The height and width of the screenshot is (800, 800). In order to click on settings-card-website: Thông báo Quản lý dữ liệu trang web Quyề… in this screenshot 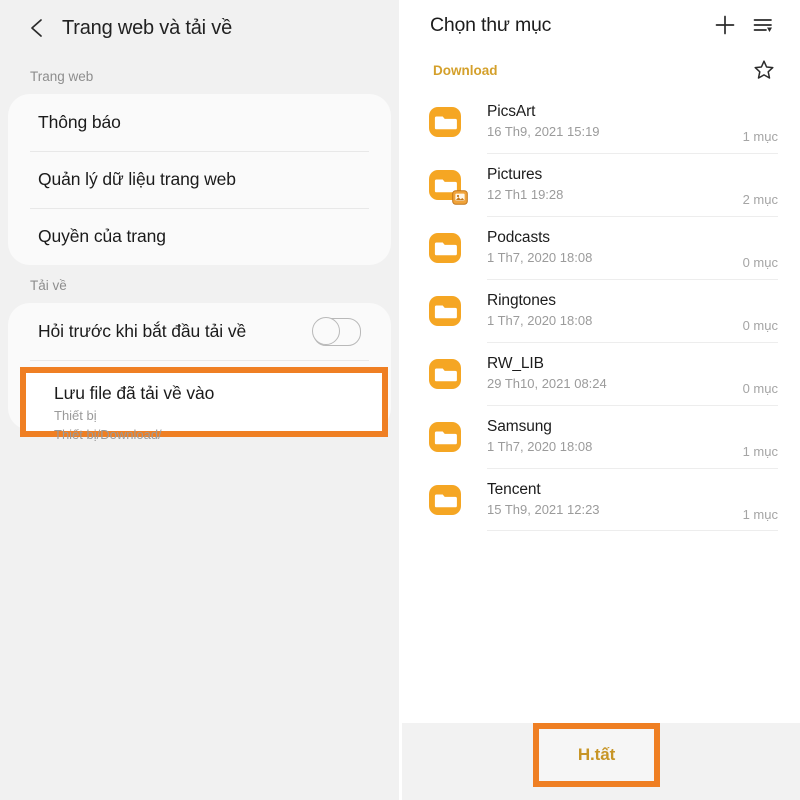, I will do `click(199, 179)`.